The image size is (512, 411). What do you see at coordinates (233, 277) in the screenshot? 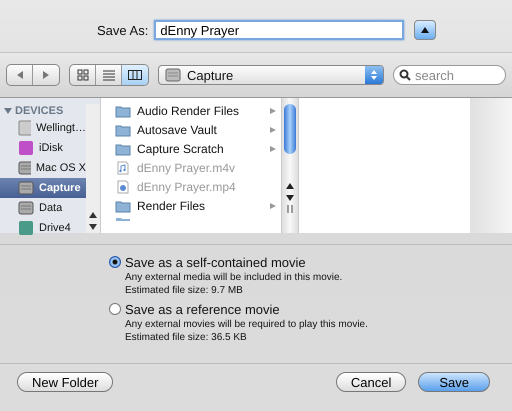
I see `option-note: Any external media will be included in this movie.` at bounding box center [233, 277].